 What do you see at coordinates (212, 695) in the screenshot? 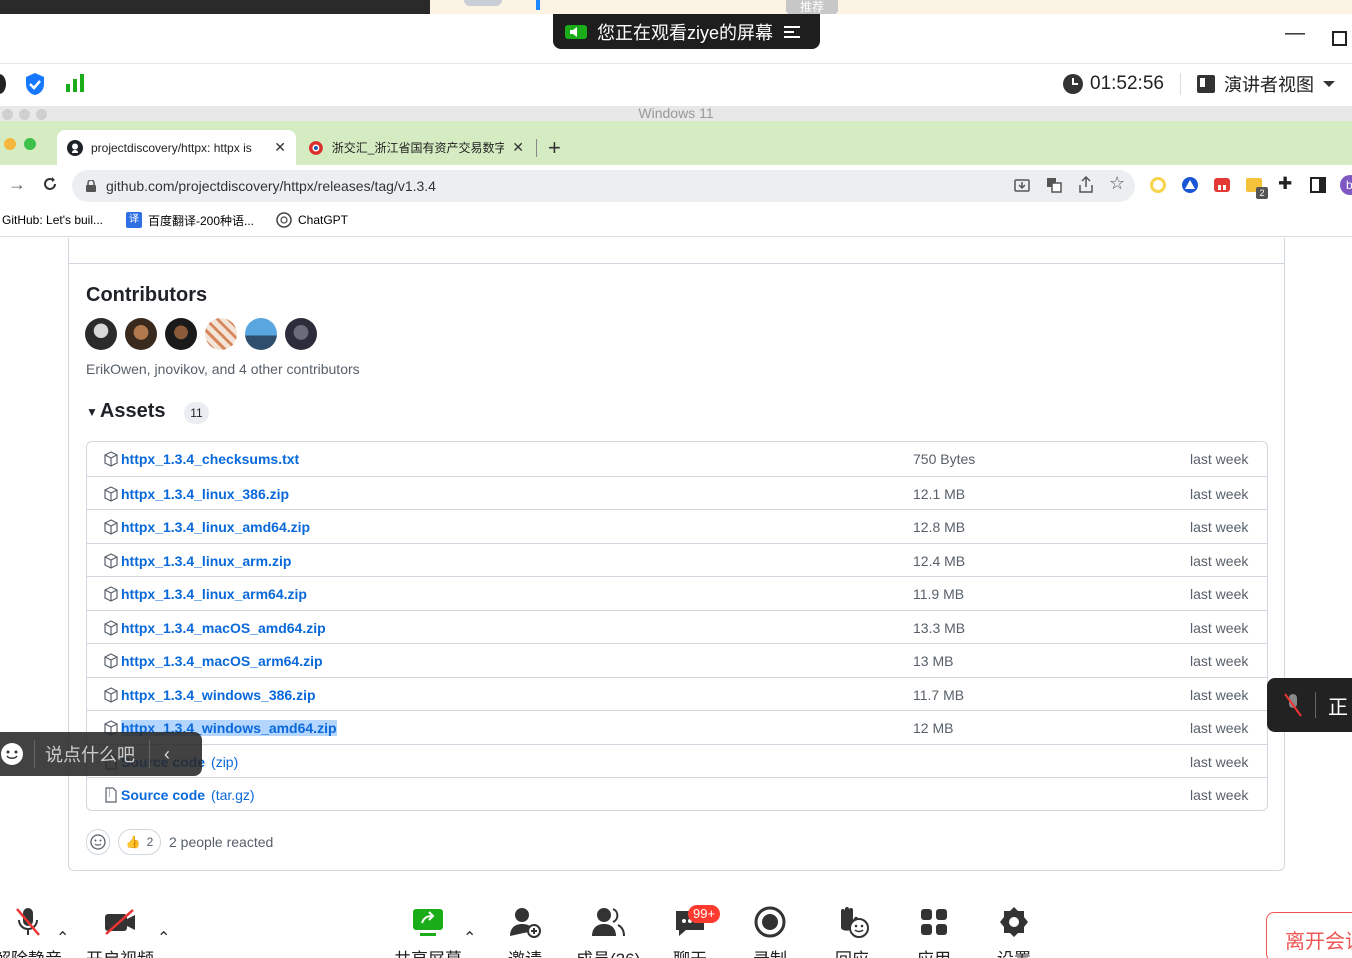
I see `asset-link: httpx_1.3.4_windows_386.zip` at bounding box center [212, 695].